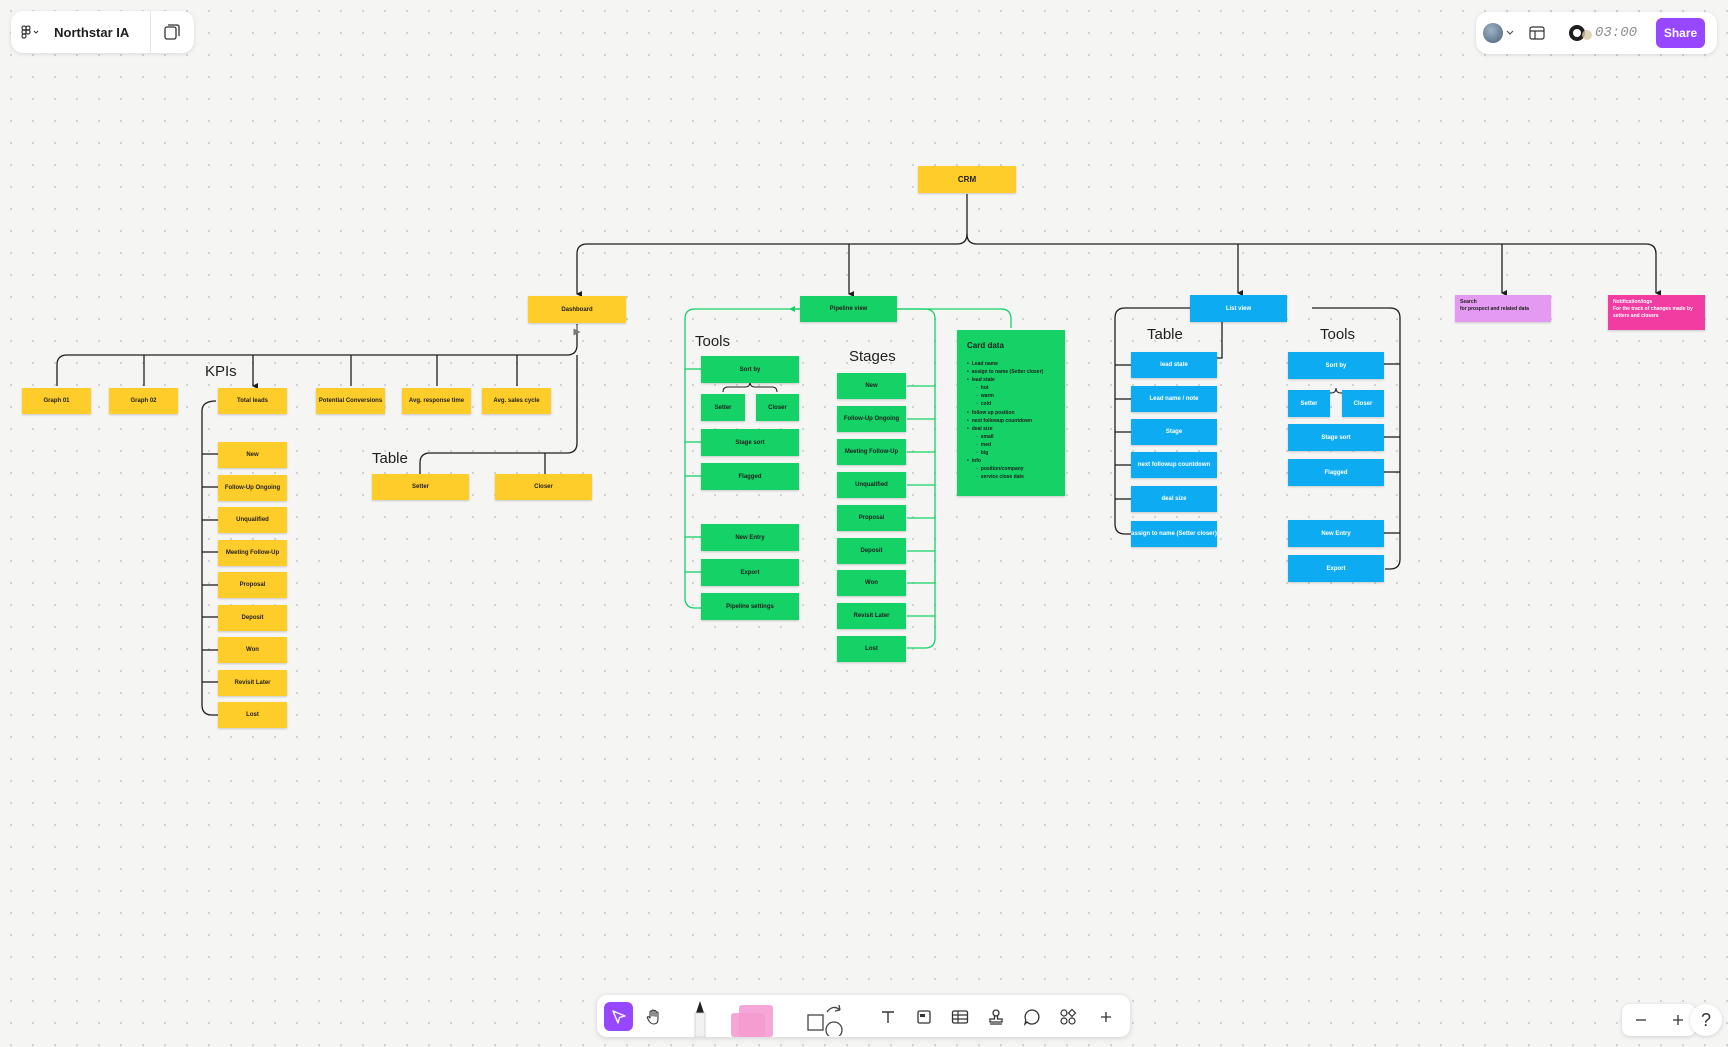  Describe the element at coordinates (871, 583) in the screenshot. I see `pipeline-stage-node: Won` at that location.